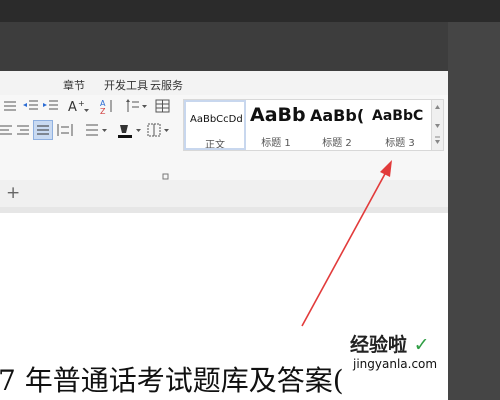 Image resolution: width=500 pixels, height=400 pixels. Describe the element at coordinates (474, 211) in the screenshot. I see `right-gutter` at that location.